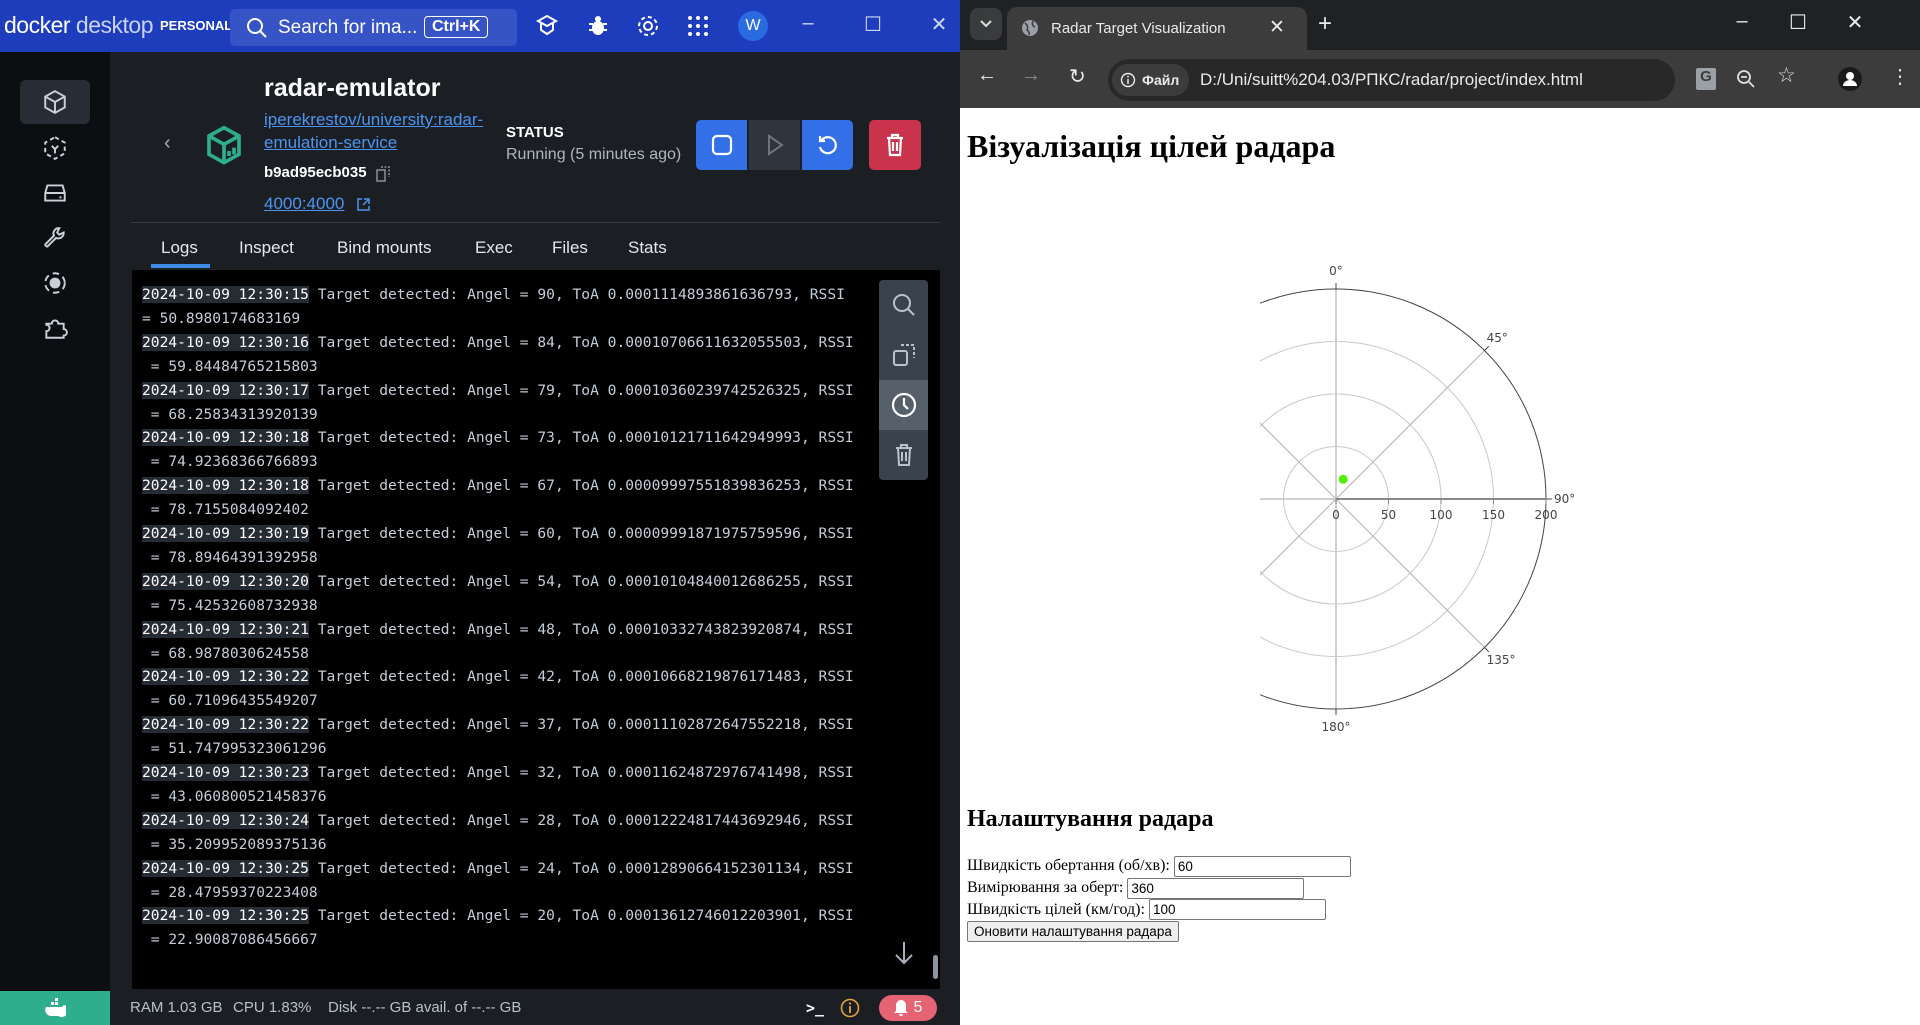  Describe the element at coordinates (225, 725) in the screenshot. I see `log-timestamp: 2024-10-09 12:30:22` at that location.